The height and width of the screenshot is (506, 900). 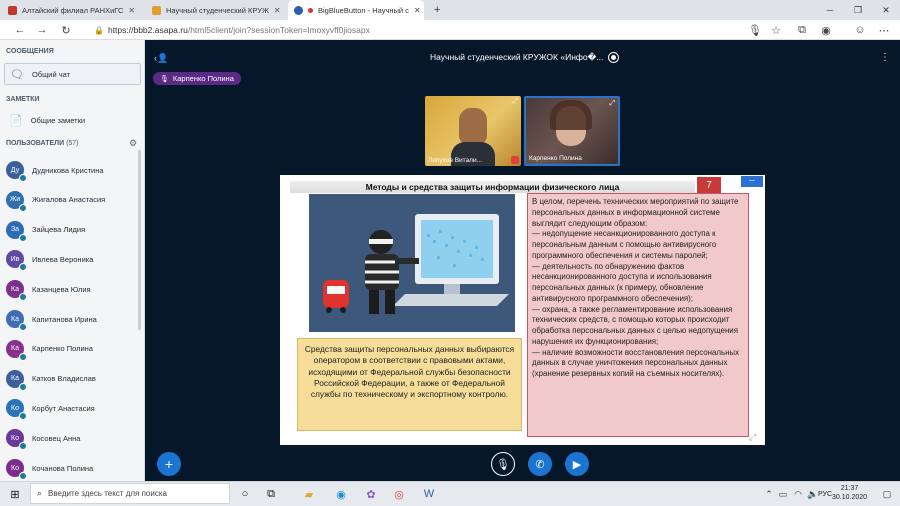 I want to click on user-list-item: Ка Карпенко Полина, so click(x=49, y=349).